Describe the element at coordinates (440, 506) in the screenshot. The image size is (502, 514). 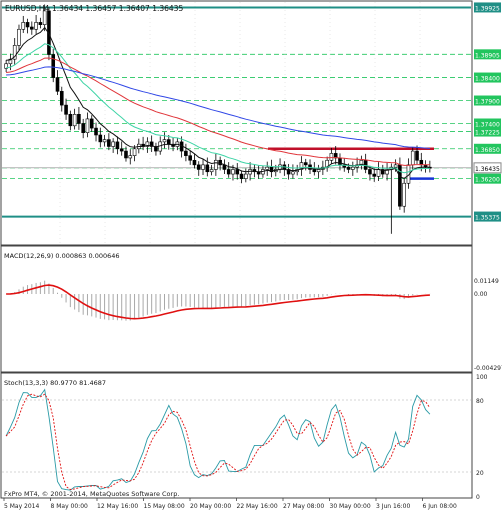
I see `time-axis-label: 6 Jun 08:00` at that location.